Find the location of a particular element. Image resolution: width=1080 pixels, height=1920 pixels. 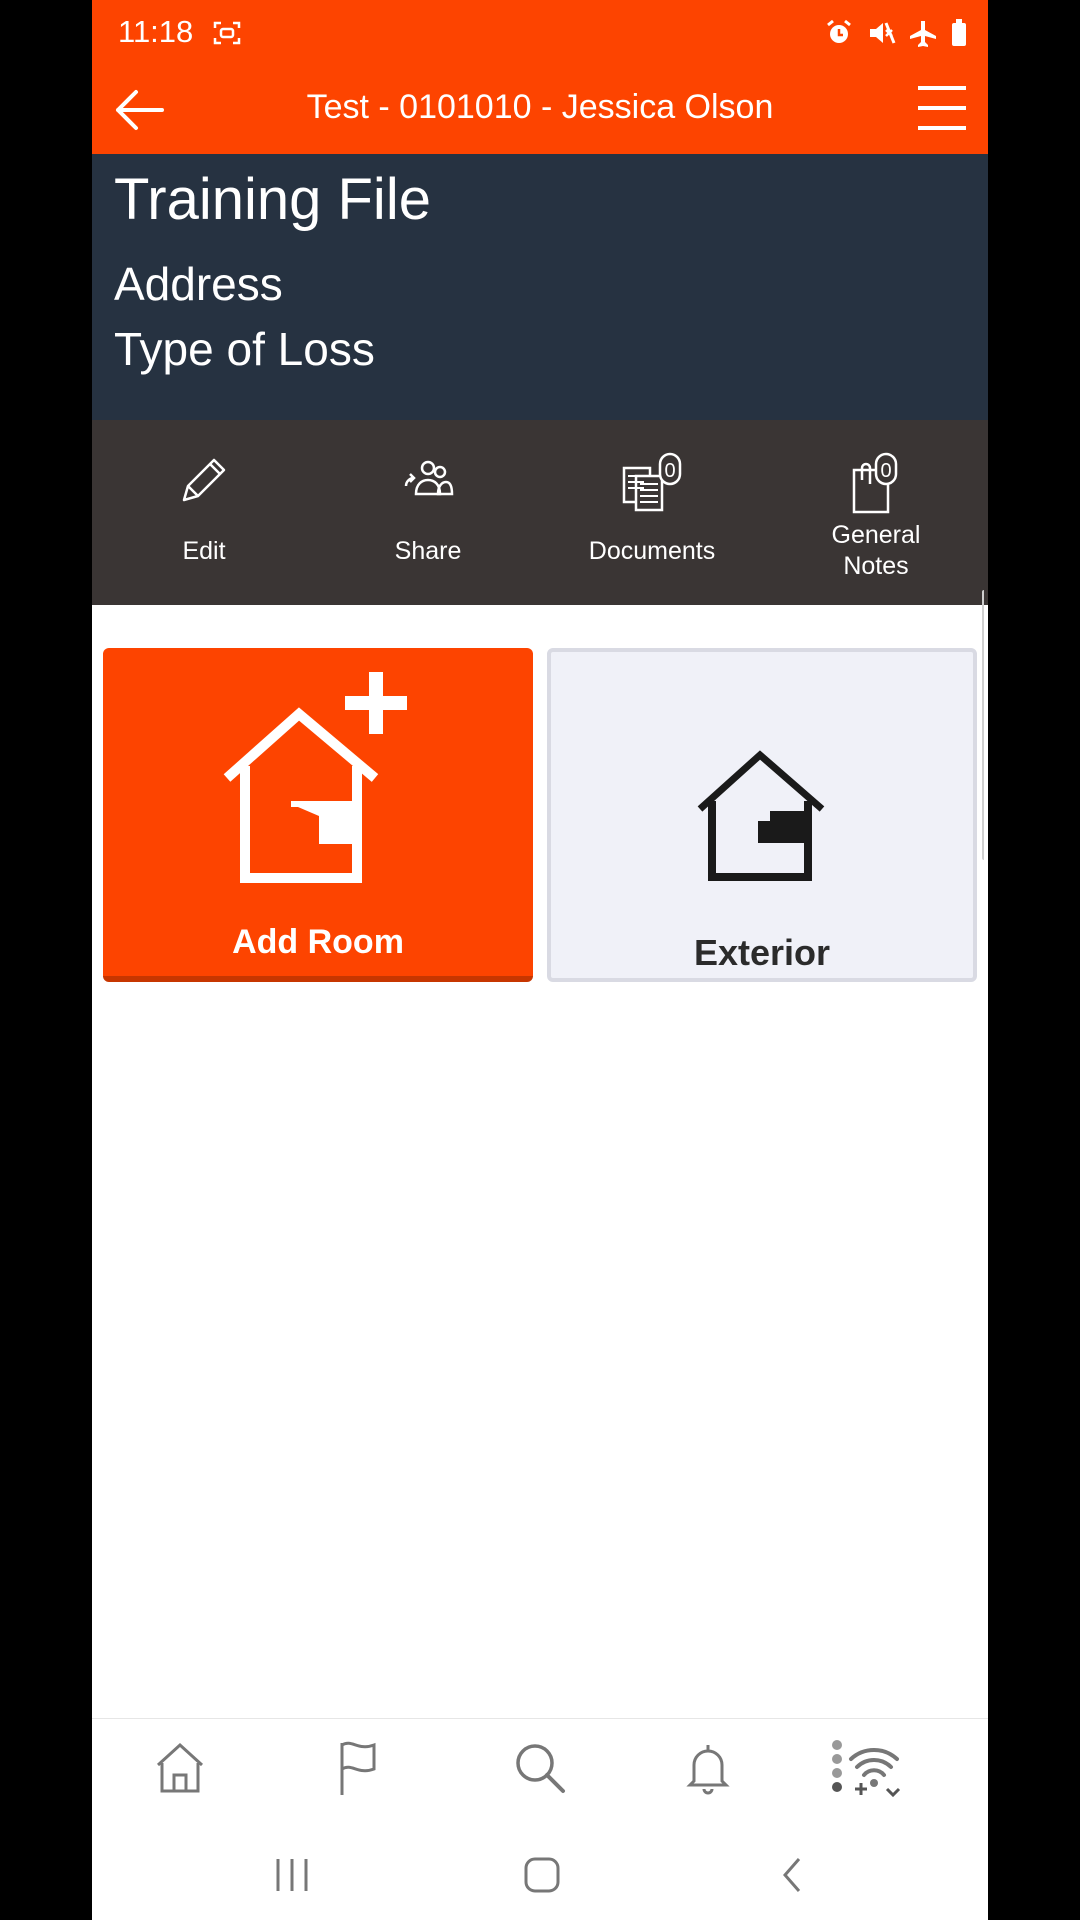

house-icon is located at coordinates (761, 815).